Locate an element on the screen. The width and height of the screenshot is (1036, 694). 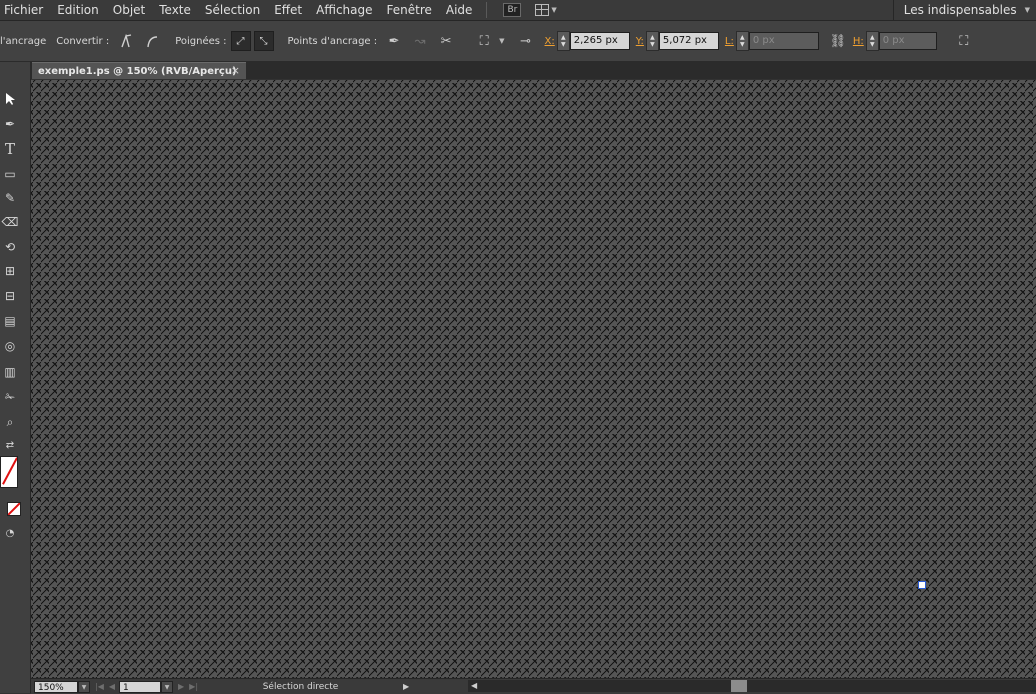
menu-edition: Edition is located at coordinates (79, 10).